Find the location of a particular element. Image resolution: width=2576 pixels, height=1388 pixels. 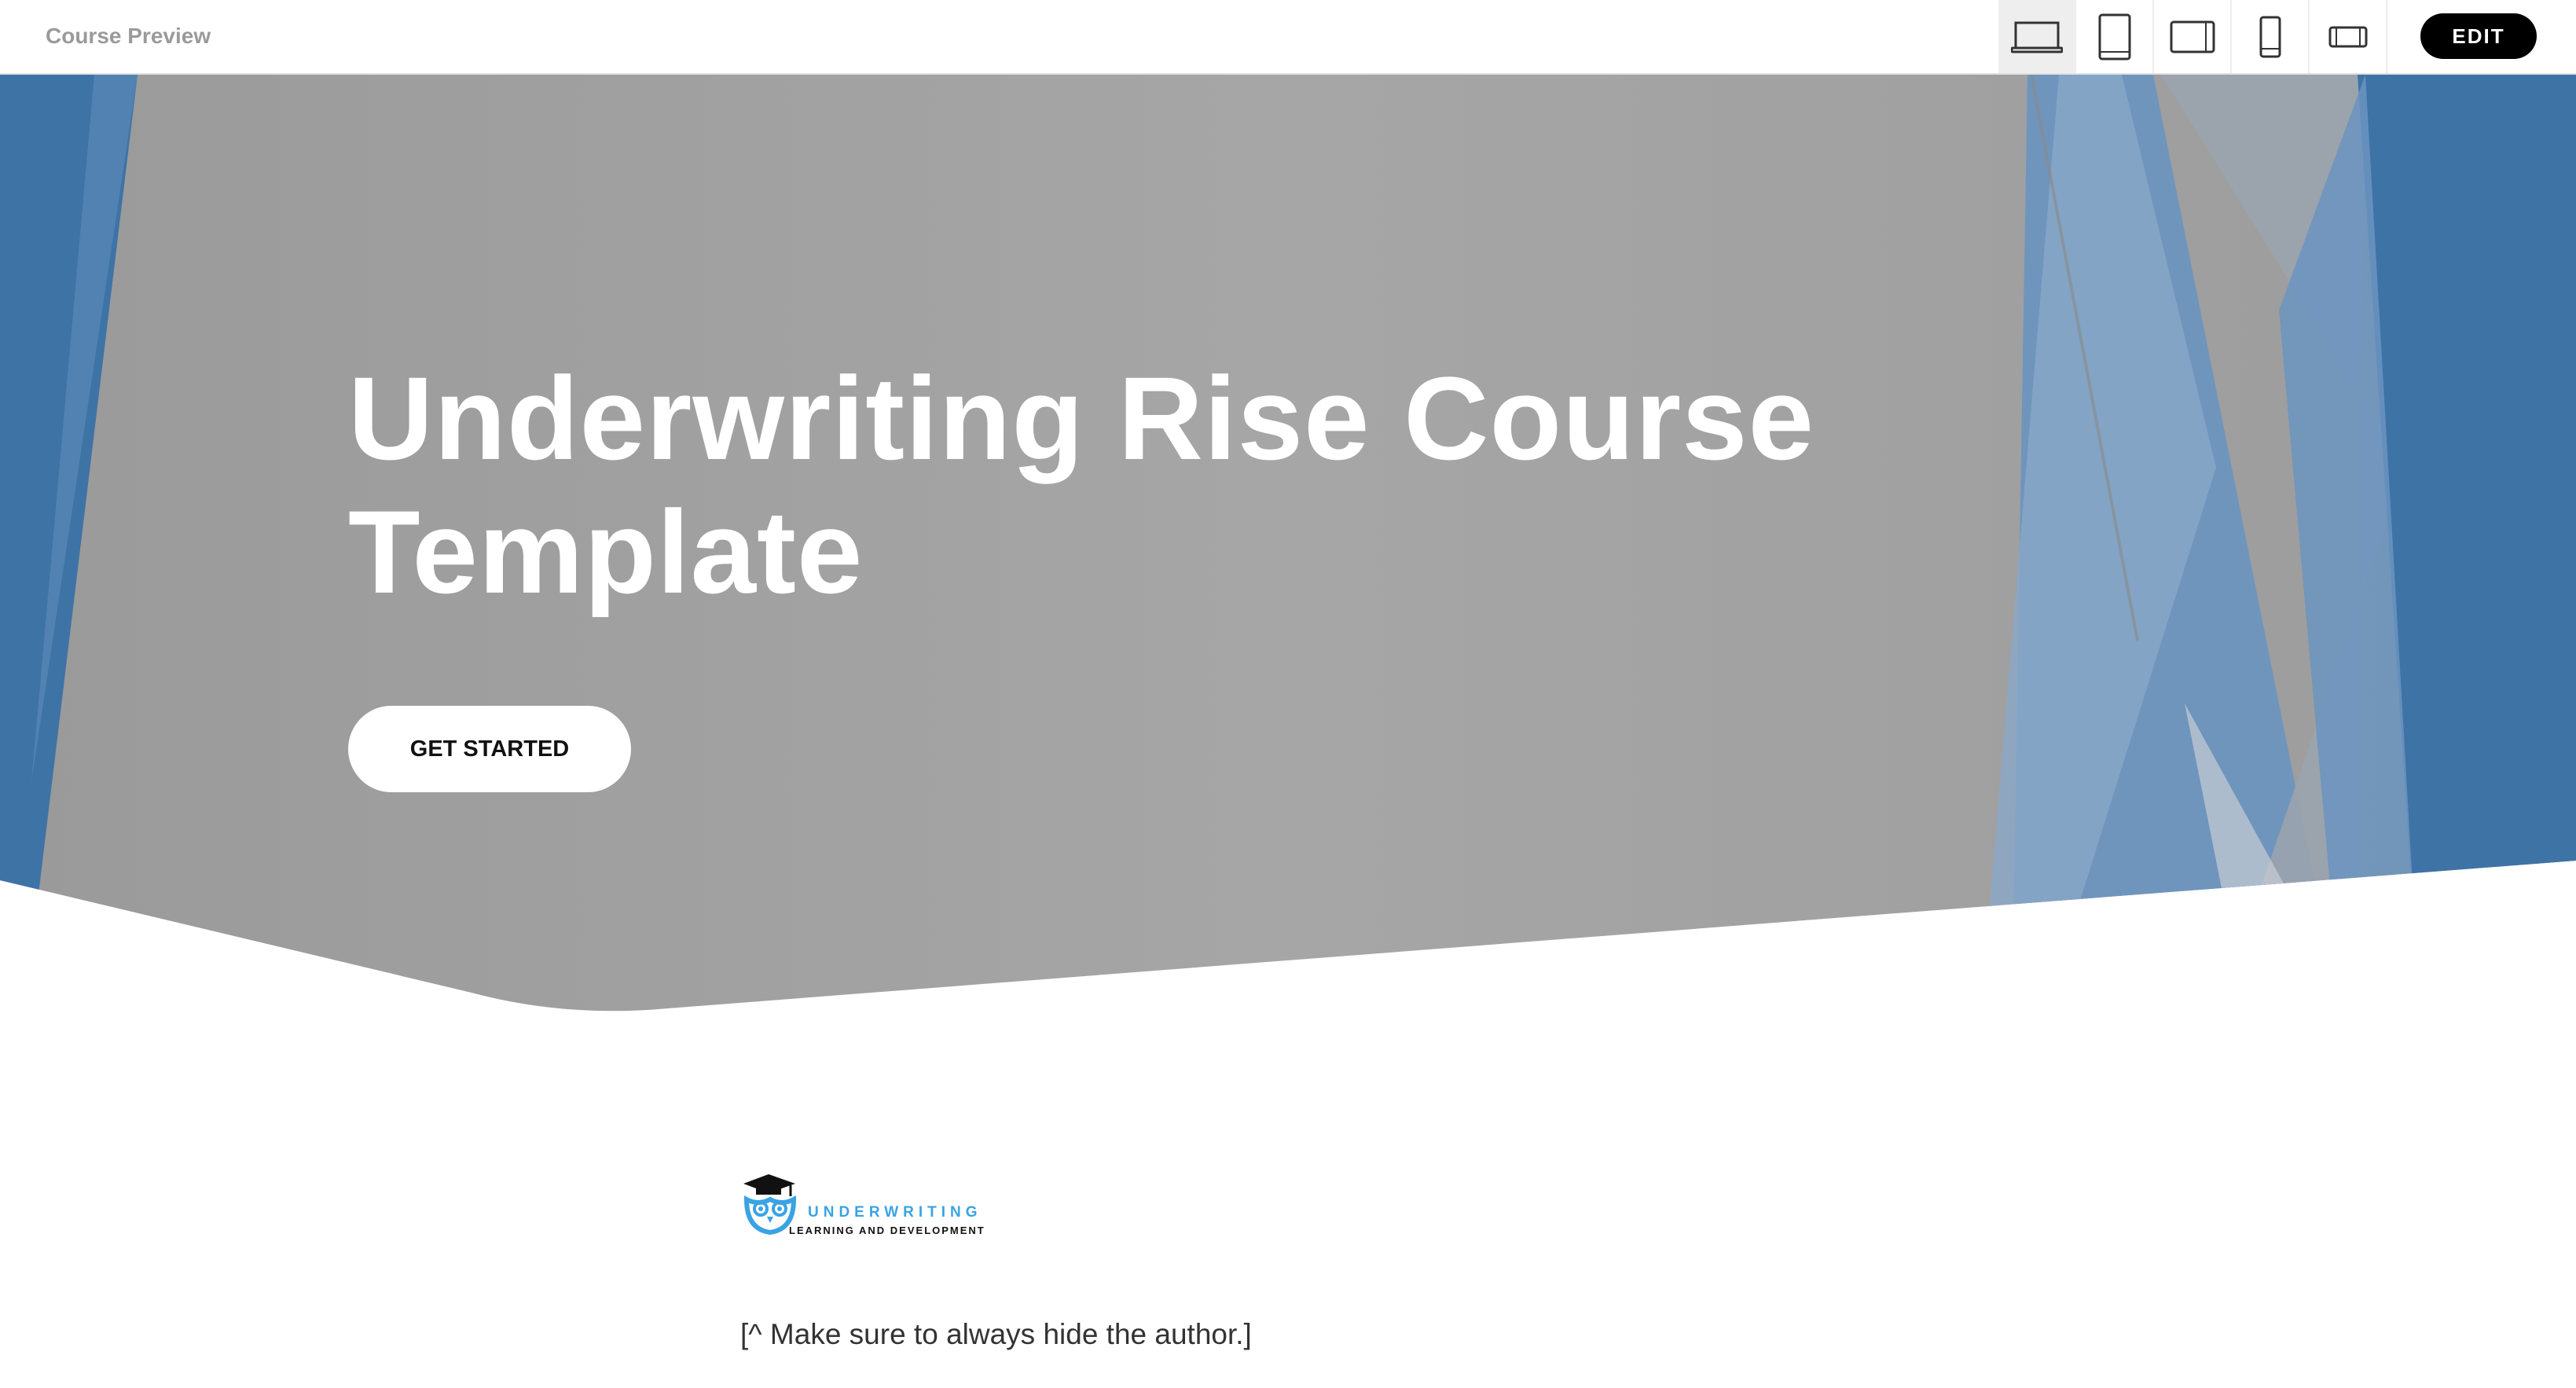

preview-toolbar: Course Preview EDIT is located at coordinates (1288, 37).